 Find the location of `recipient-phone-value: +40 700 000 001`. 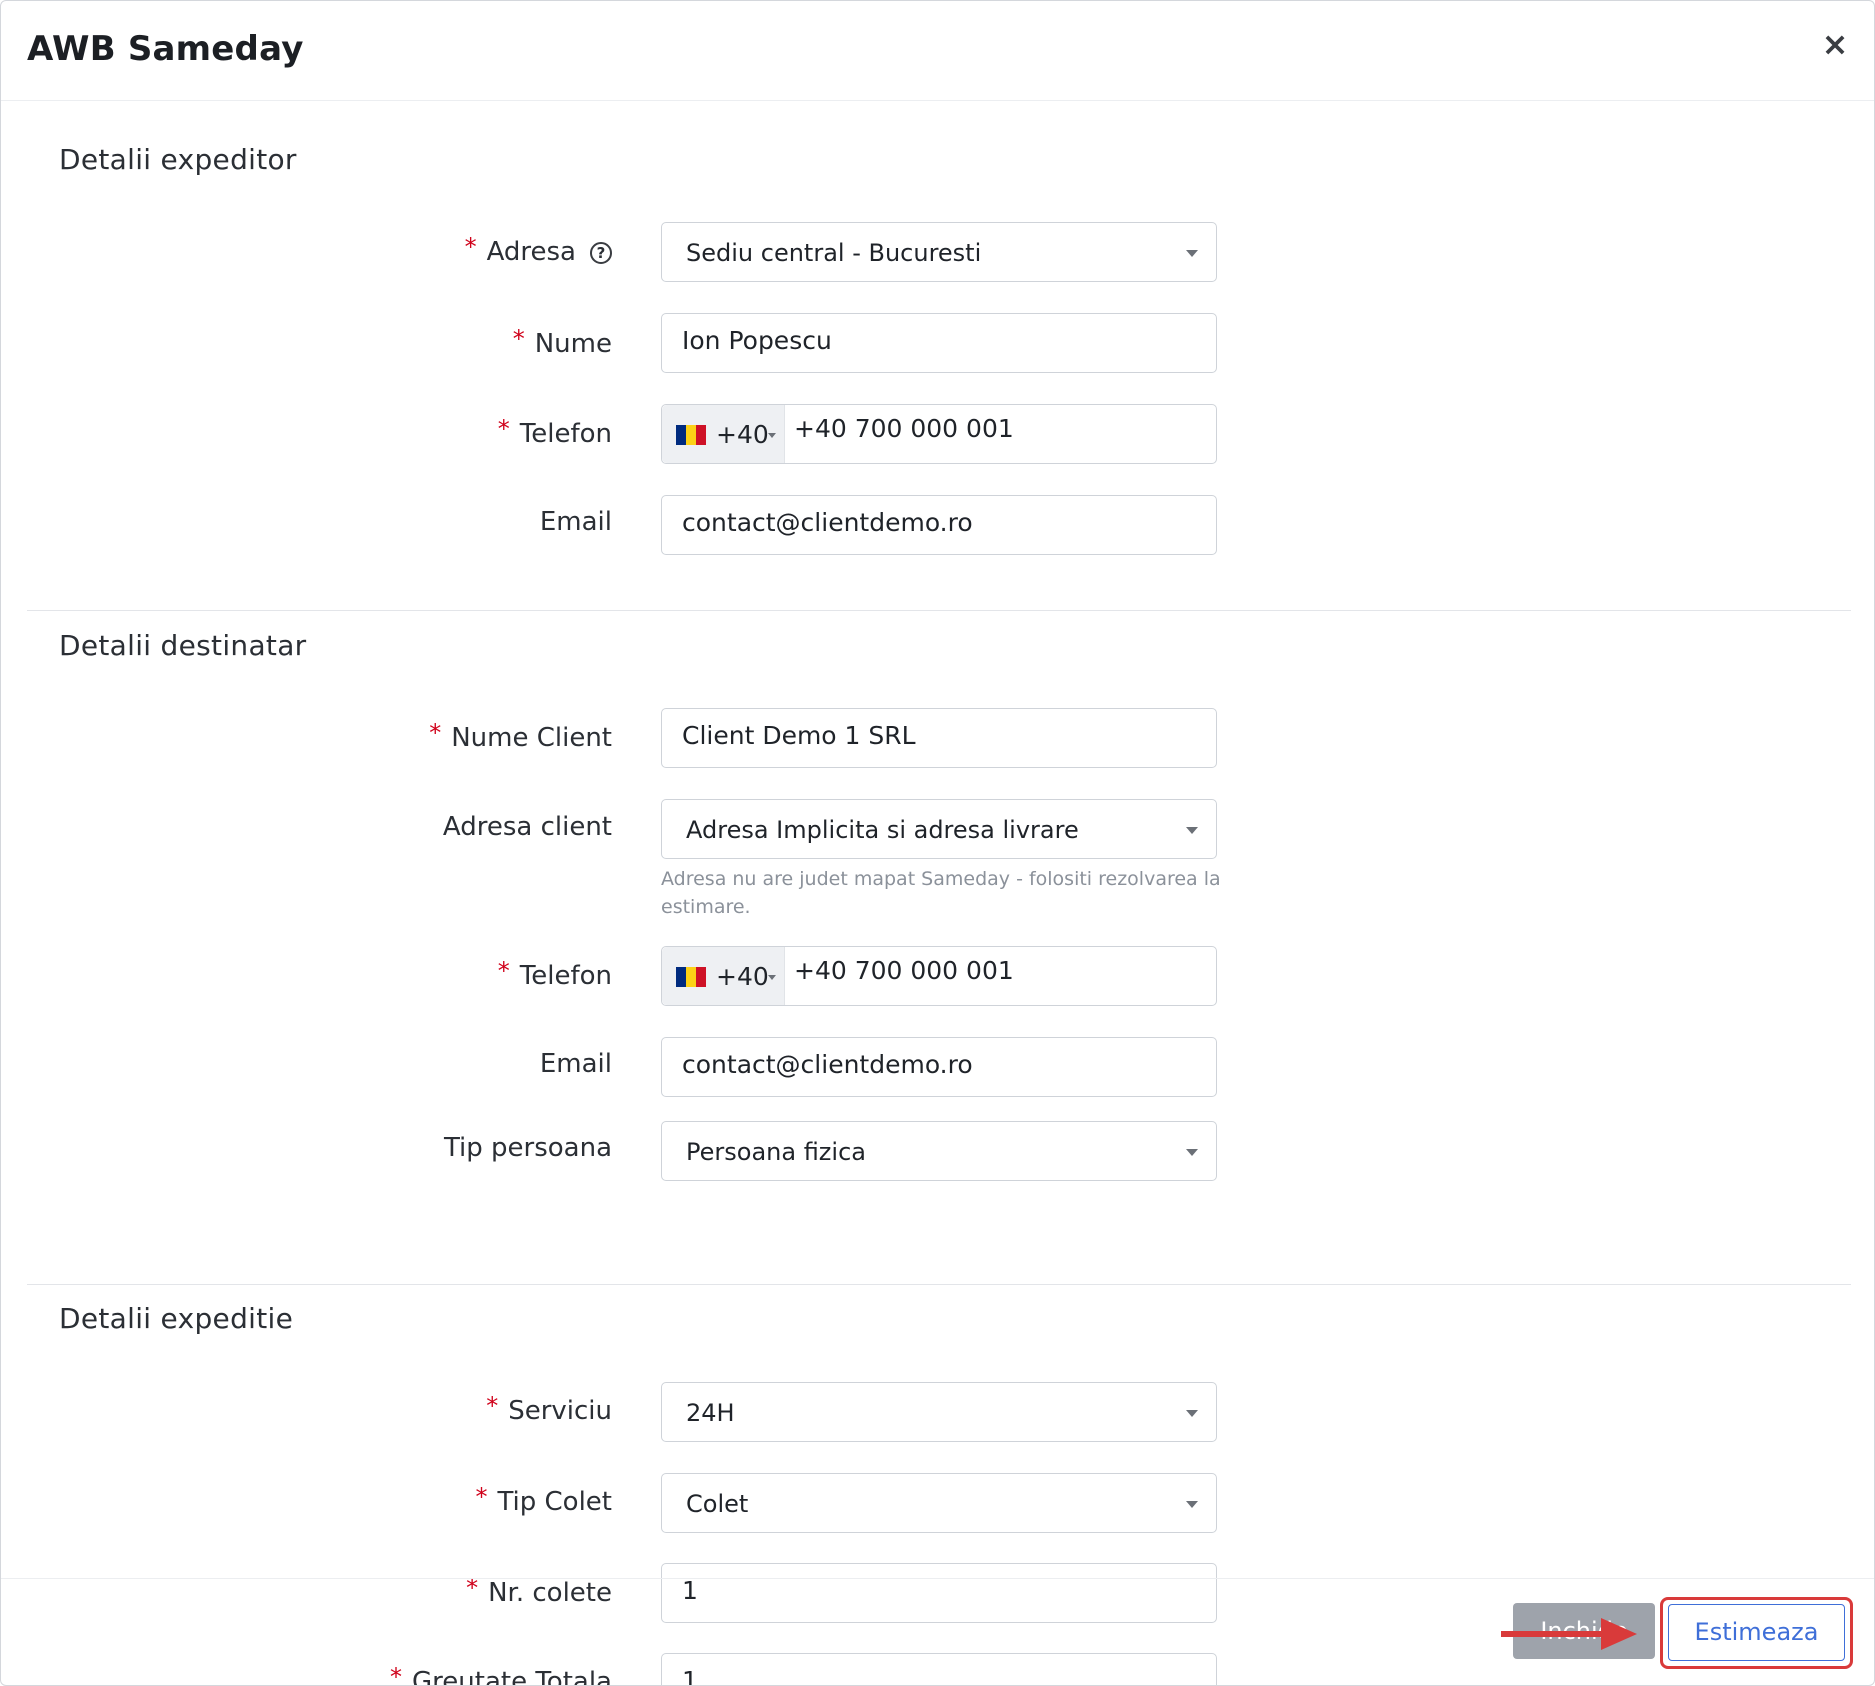

recipient-phone-value: +40 700 000 001 is located at coordinates (904, 970).